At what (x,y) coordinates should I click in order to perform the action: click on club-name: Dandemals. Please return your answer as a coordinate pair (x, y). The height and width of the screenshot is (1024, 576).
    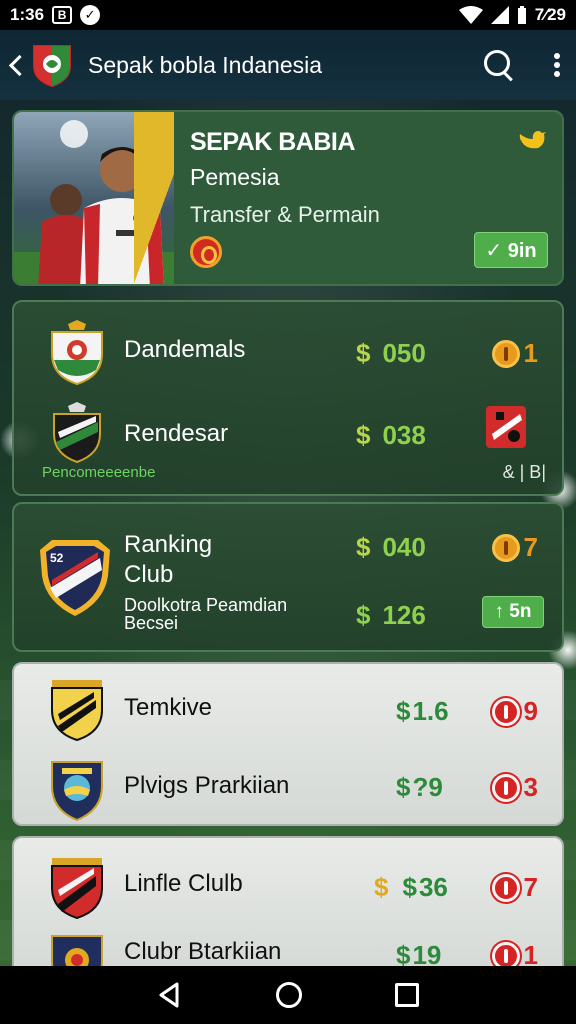
    Looking at the image, I should click on (185, 349).